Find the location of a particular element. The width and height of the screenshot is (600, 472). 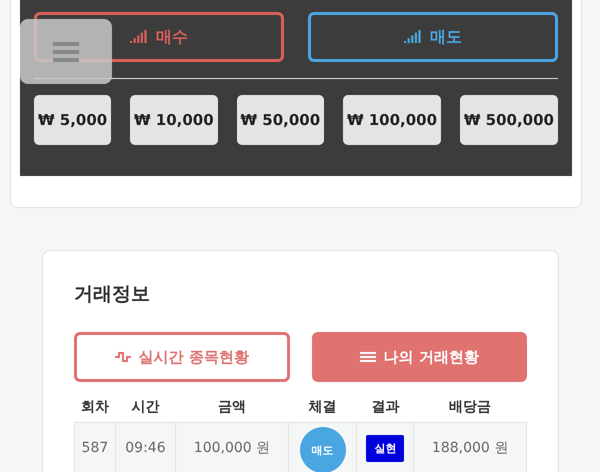

side-badge: 매도 is located at coordinates (323, 449).